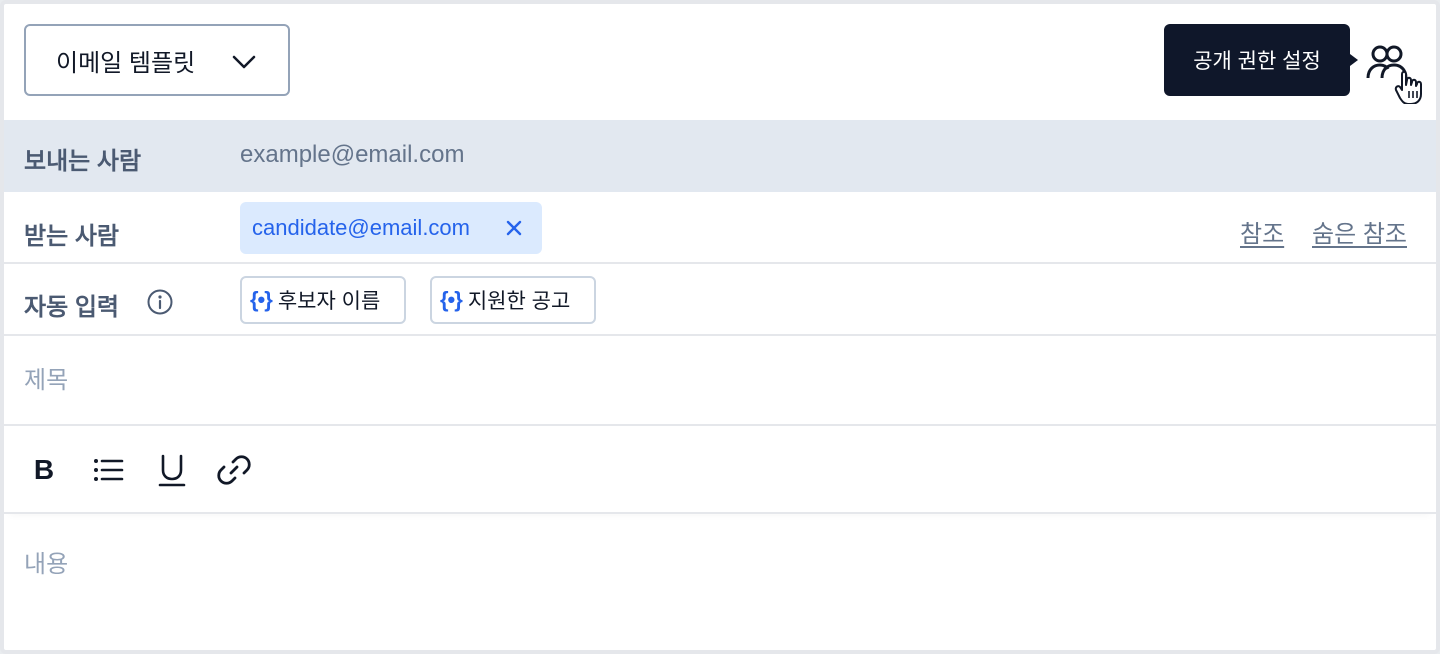 The image size is (1440, 654). I want to click on to-label: 받는 사람, so click(71, 236).